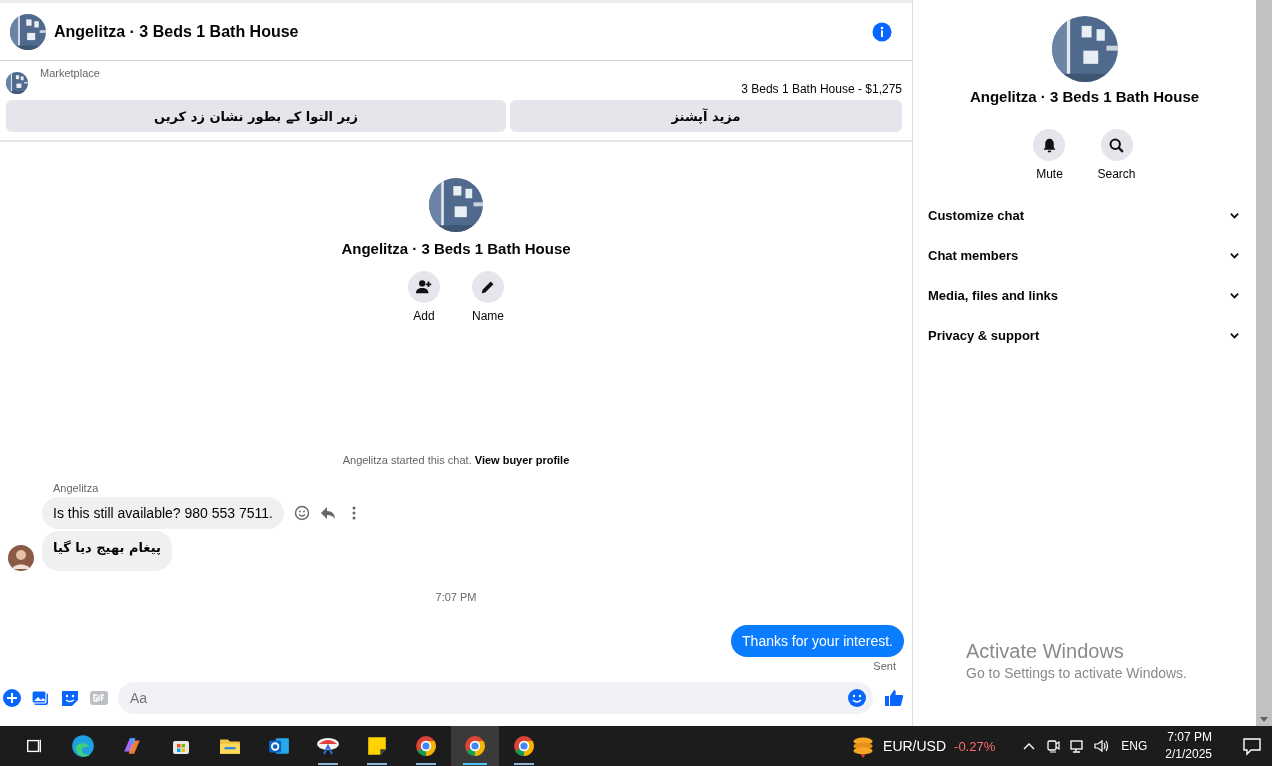  Describe the element at coordinates (817, 641) in the screenshot. I see `outgoing-message: Thanks for your interest.` at that location.